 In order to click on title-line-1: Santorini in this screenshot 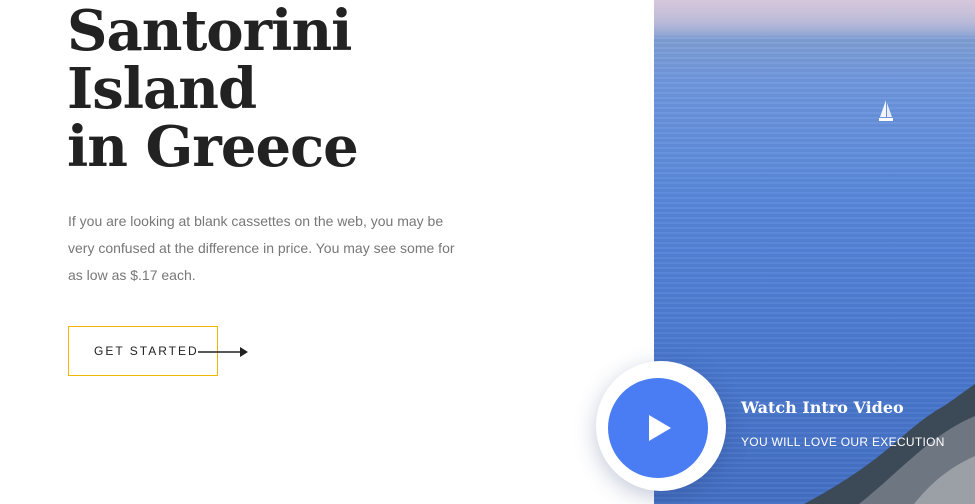, I will do `click(209, 32)`.